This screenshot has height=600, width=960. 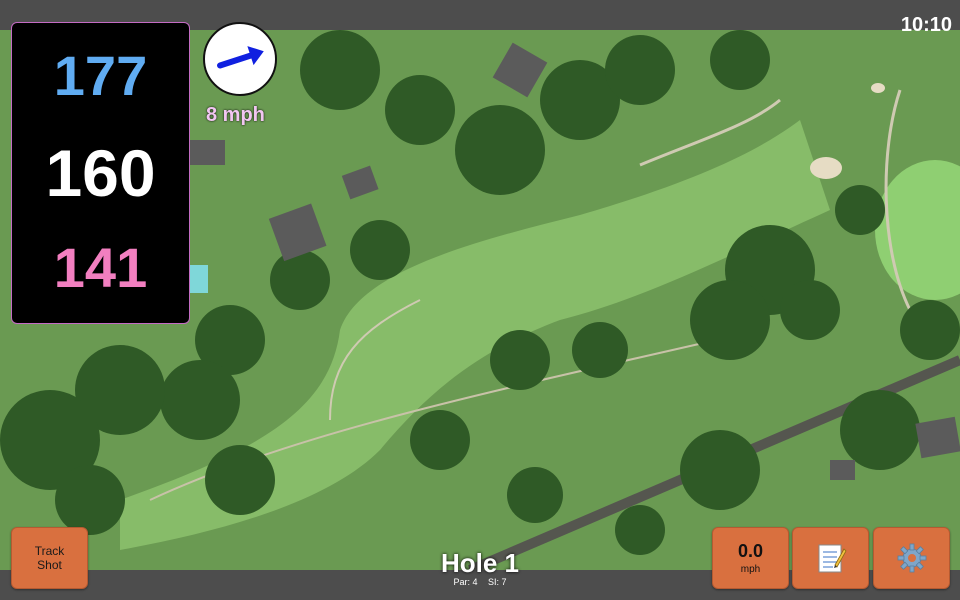 I want to click on hole-par: Par: 4, so click(x=465, y=582).